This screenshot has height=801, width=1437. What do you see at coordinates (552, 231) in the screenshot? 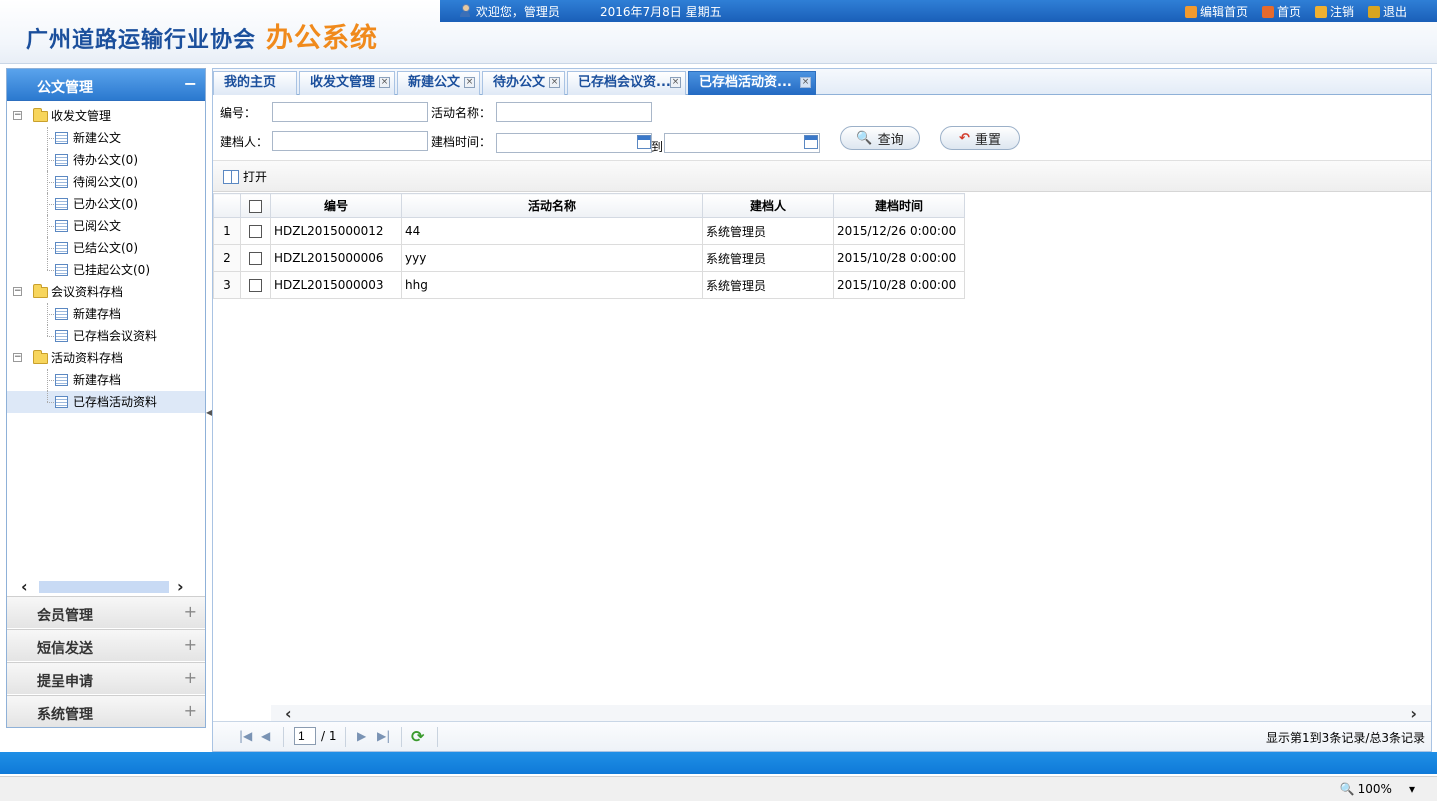
I see `cell-activity-name: 44` at bounding box center [552, 231].